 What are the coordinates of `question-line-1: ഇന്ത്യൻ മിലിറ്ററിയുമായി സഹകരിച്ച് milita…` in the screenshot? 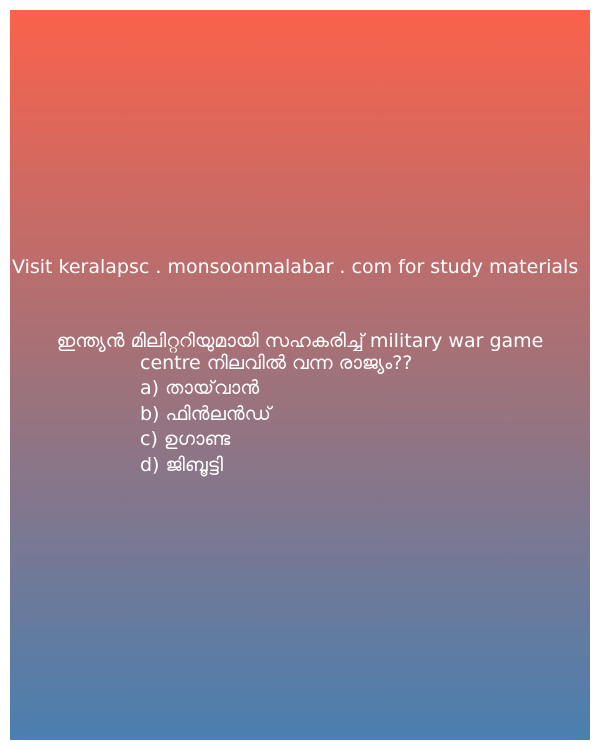 It's located at (300, 341).